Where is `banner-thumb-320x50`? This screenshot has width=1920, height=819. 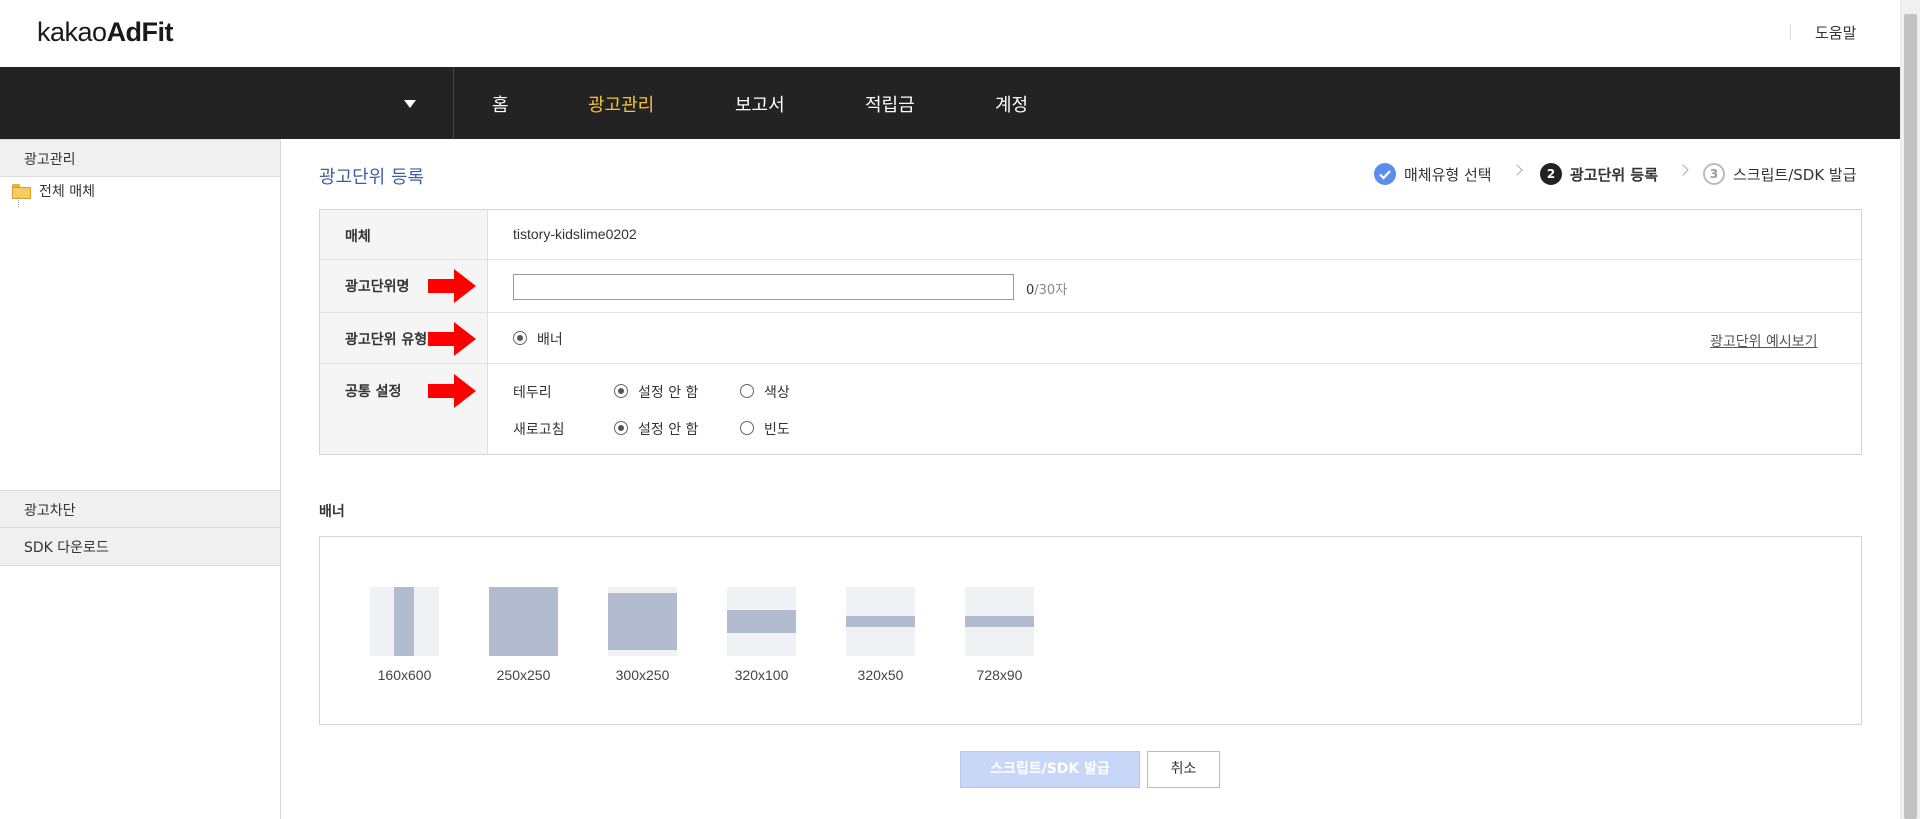 banner-thumb-320x50 is located at coordinates (880, 621).